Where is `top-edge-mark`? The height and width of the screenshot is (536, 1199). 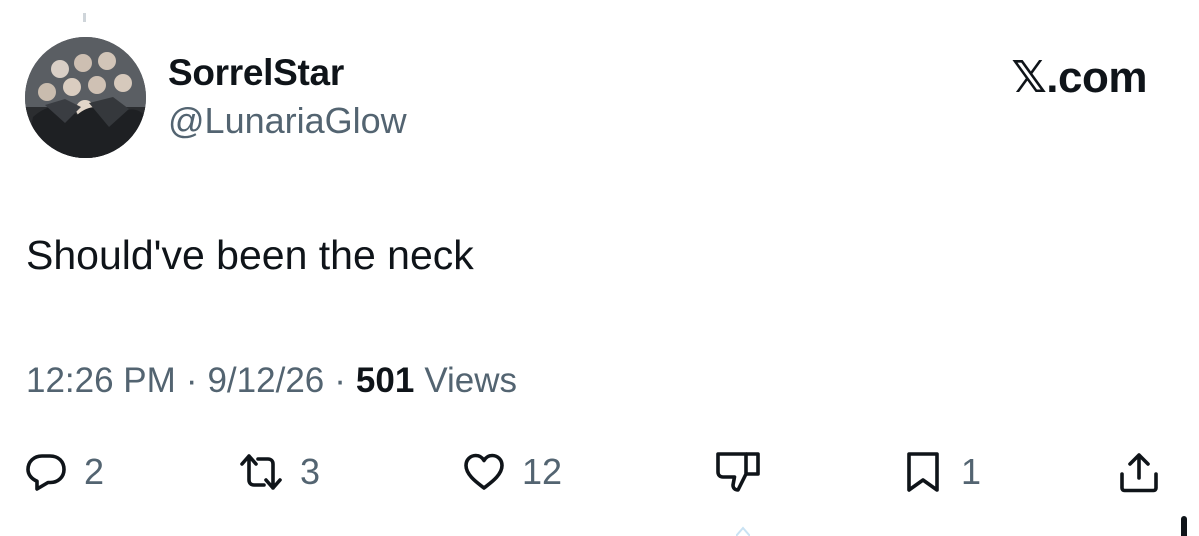
top-edge-mark is located at coordinates (84, 17).